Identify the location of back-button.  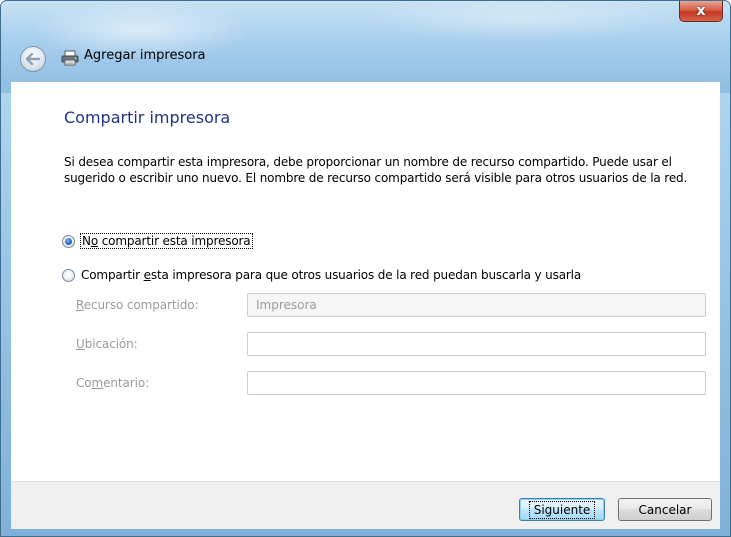
(33, 59).